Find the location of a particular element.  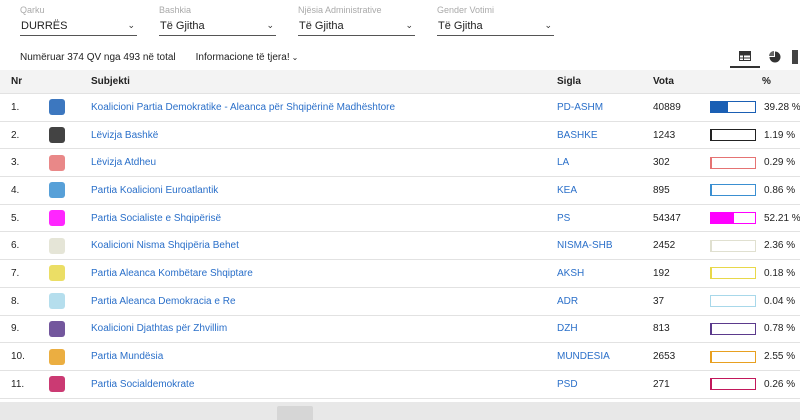

bar-view-button is located at coordinates (795, 57).